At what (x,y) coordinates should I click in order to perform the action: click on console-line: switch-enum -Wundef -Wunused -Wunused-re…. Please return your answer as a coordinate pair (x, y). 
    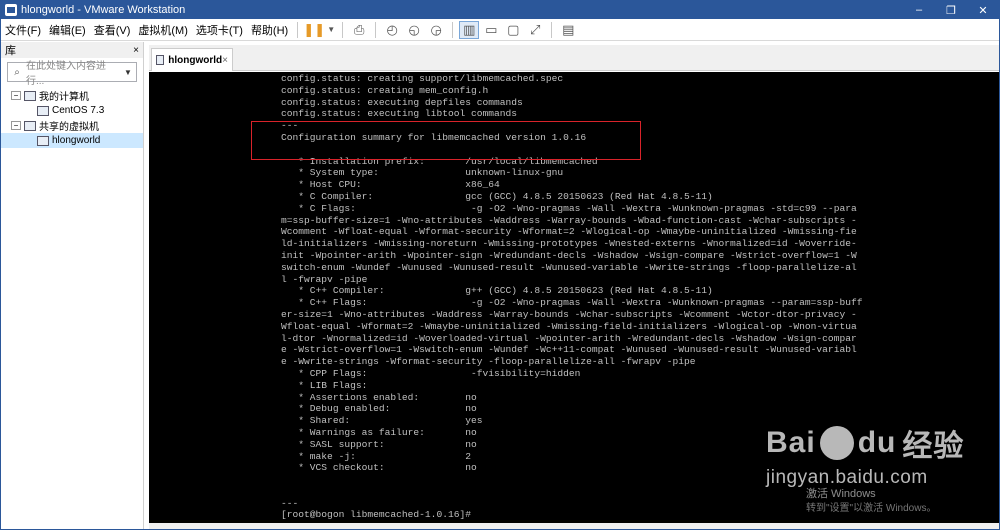
    Looking at the image, I should click on (569, 267).